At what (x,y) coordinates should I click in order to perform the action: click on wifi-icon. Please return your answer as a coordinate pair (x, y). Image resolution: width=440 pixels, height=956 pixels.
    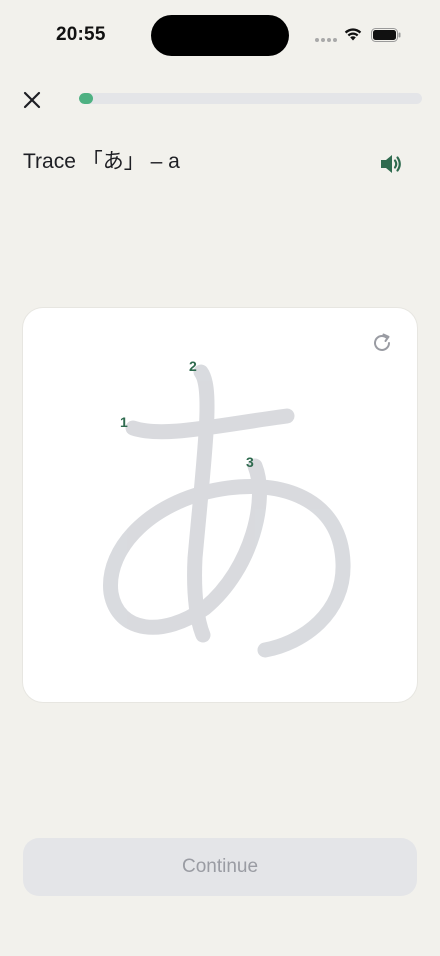
    Looking at the image, I should click on (353, 34).